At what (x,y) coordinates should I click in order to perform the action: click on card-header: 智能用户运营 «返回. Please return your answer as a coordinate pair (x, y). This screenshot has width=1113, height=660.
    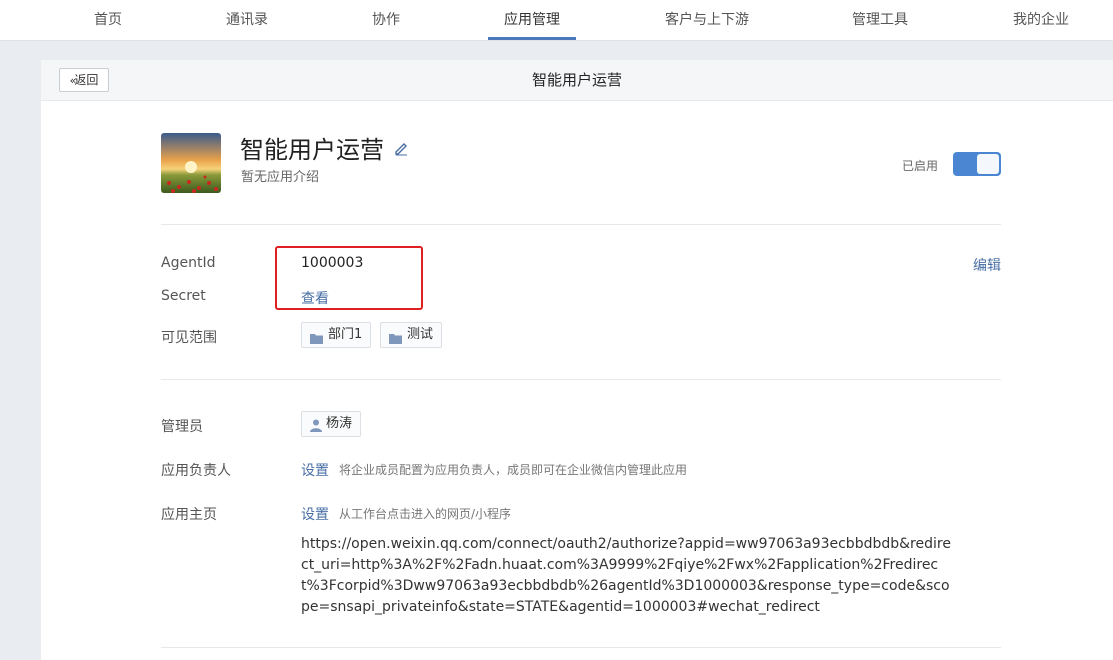
    Looking at the image, I should click on (577, 80).